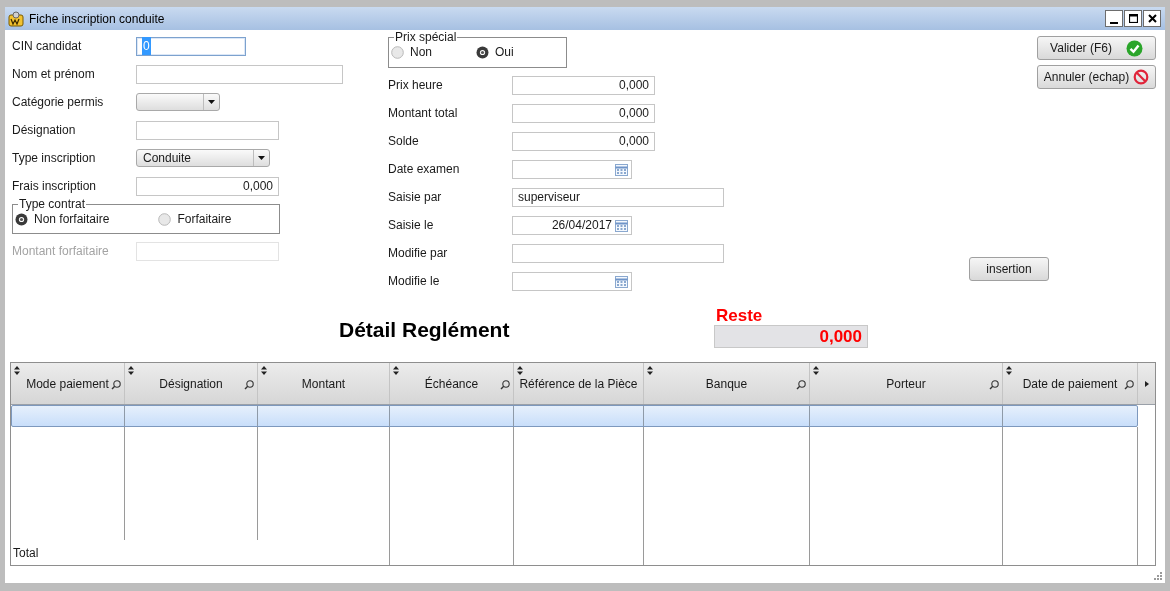  I want to click on column-header: Porteur, so click(906, 383).